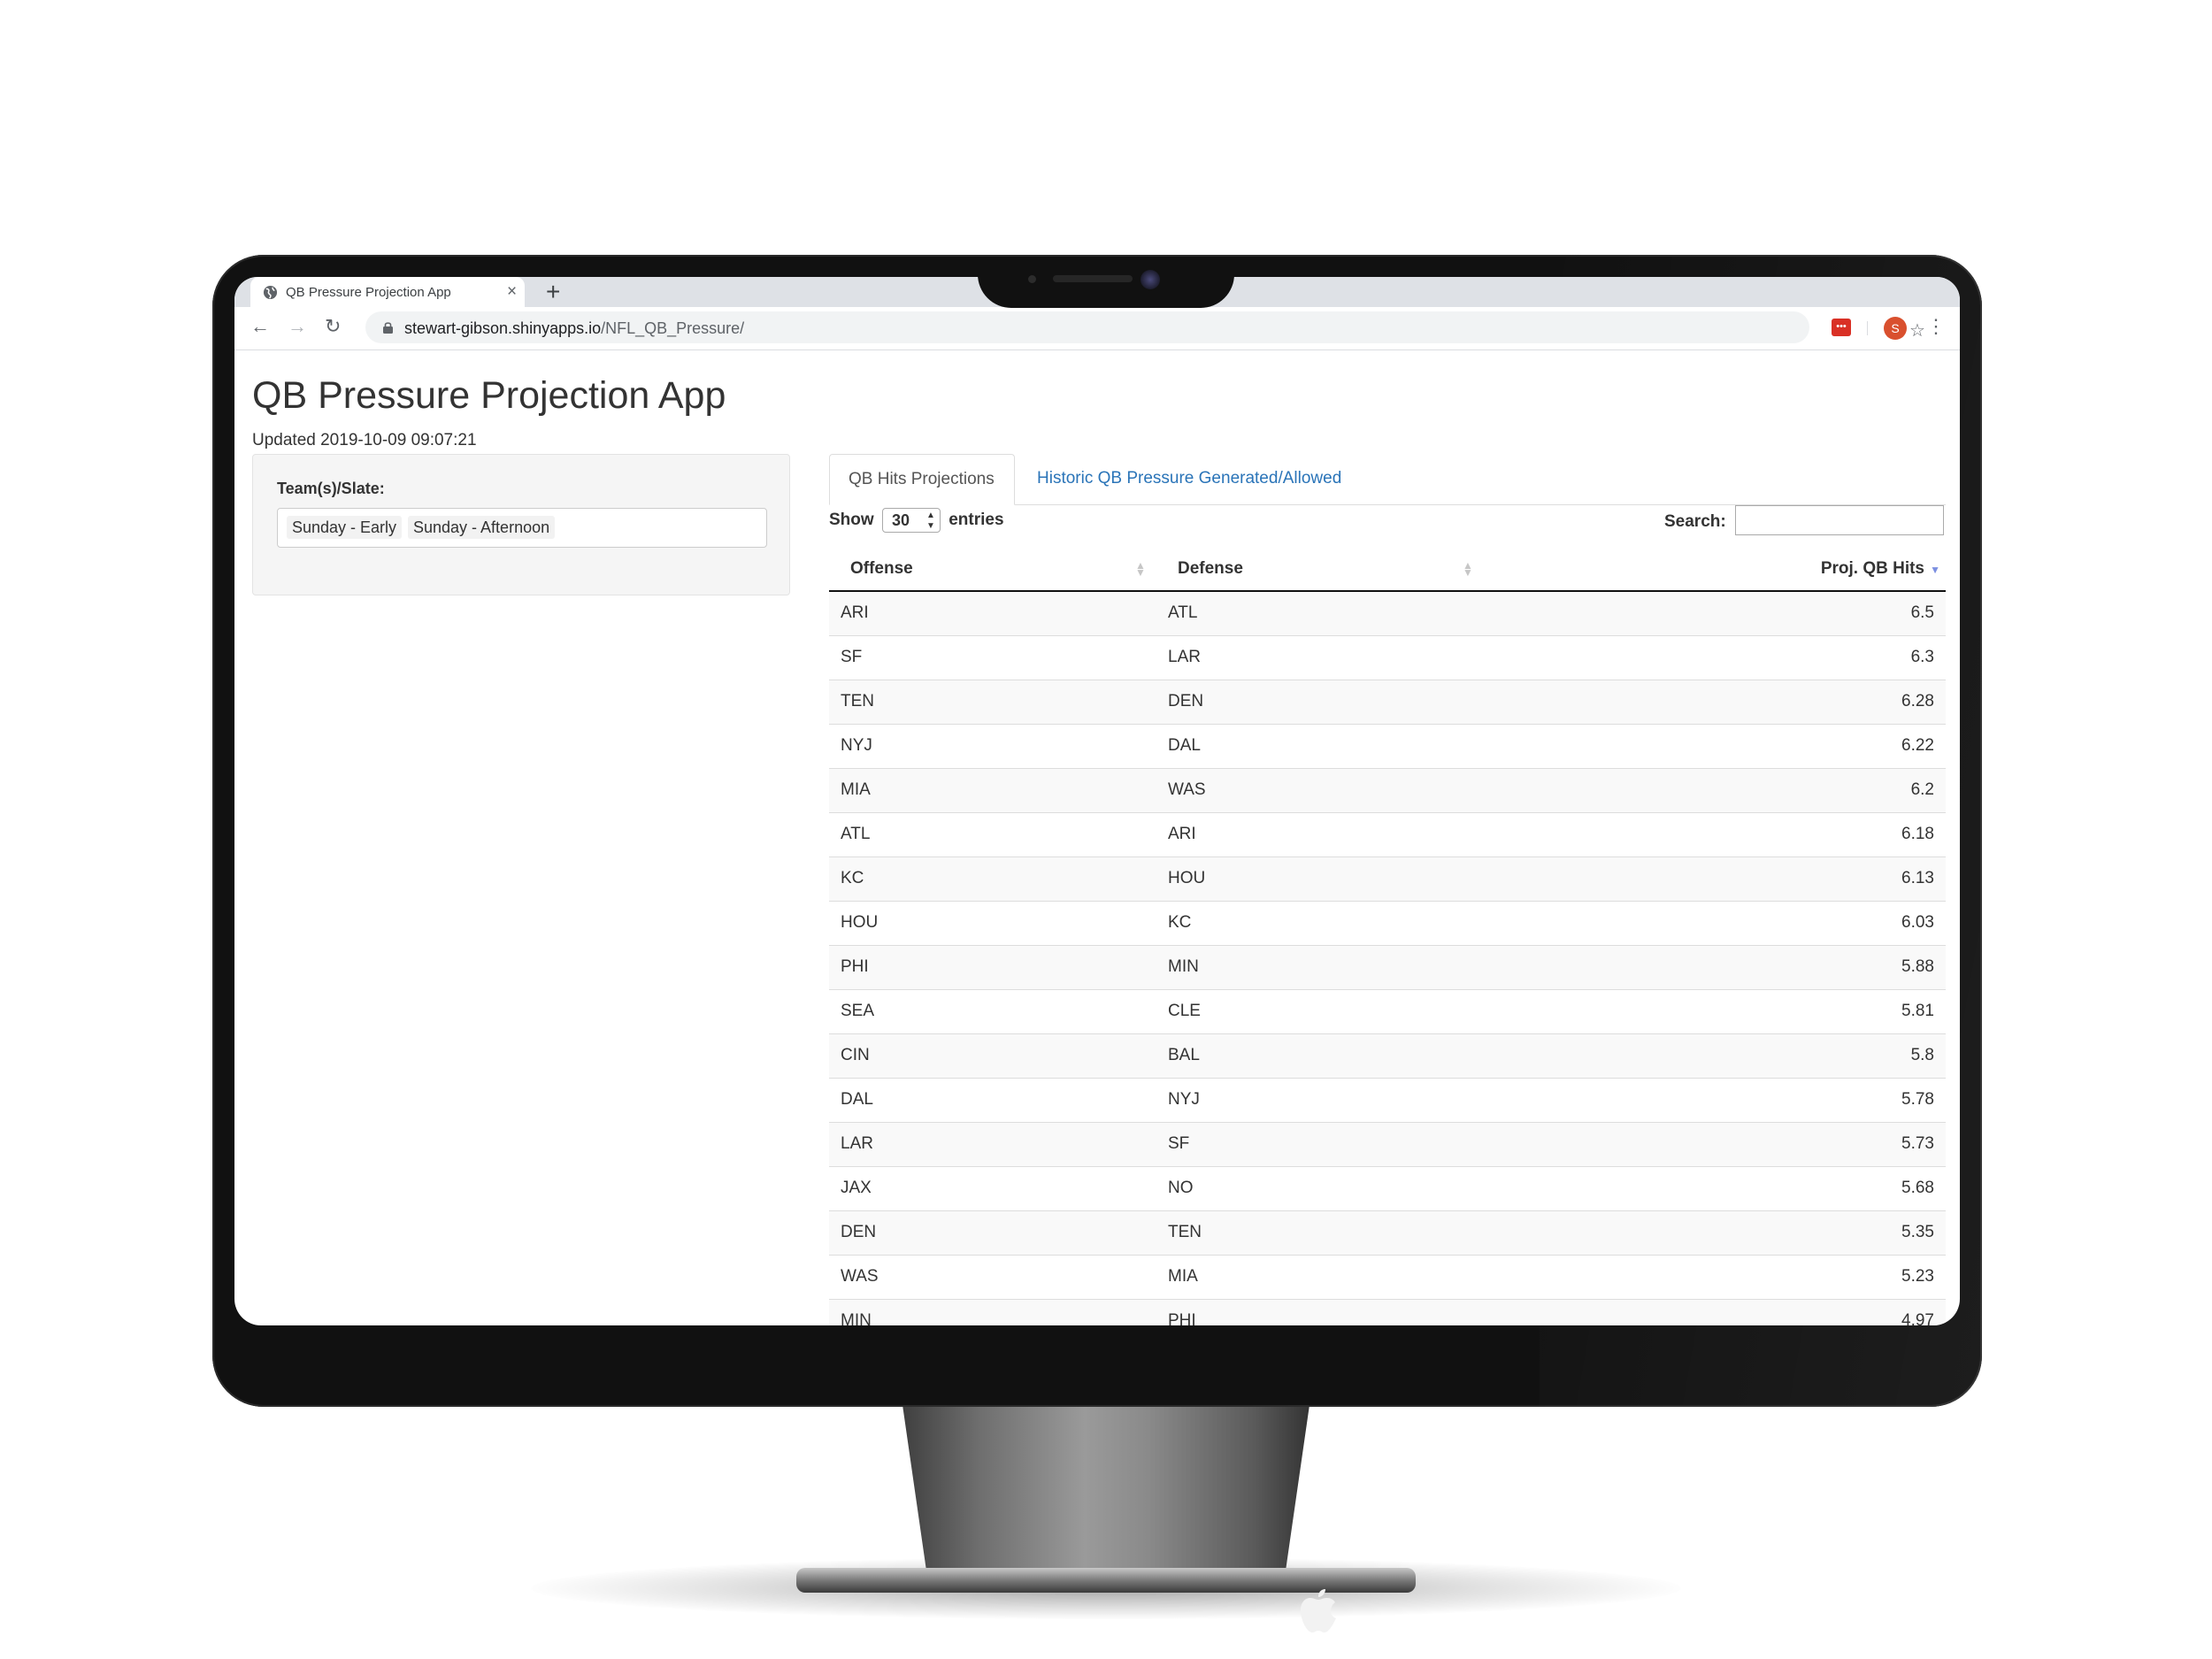 The height and width of the screenshot is (1659, 2212). What do you see at coordinates (345, 527) in the screenshot?
I see `slate-chip: Sunday - Early` at bounding box center [345, 527].